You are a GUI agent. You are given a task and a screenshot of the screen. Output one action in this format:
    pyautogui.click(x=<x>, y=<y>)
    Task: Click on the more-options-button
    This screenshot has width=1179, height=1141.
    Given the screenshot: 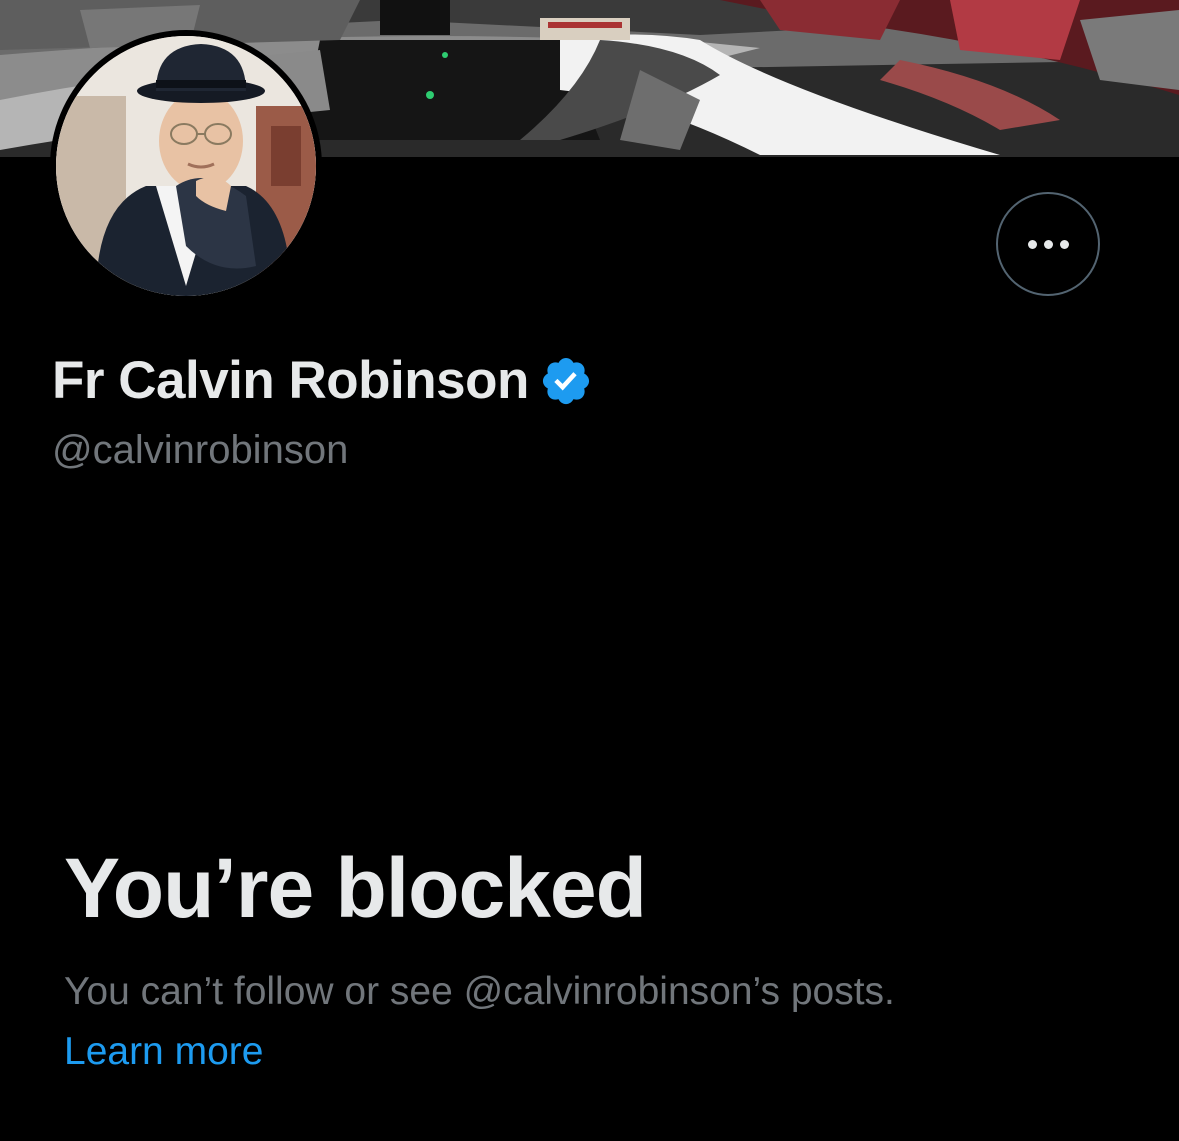 What is the action you would take?
    pyautogui.click(x=1048, y=244)
    